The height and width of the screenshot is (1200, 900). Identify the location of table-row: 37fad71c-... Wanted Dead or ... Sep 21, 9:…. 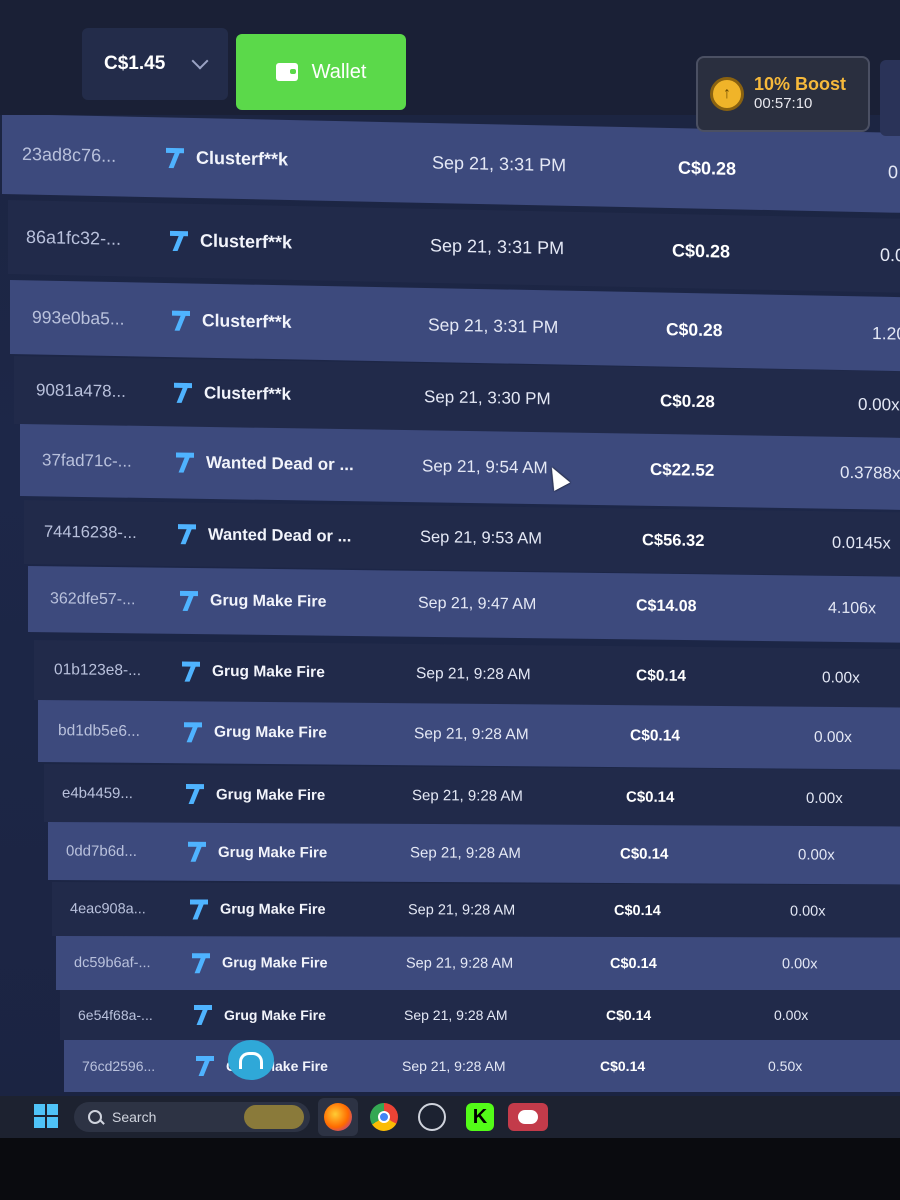
(460, 467).